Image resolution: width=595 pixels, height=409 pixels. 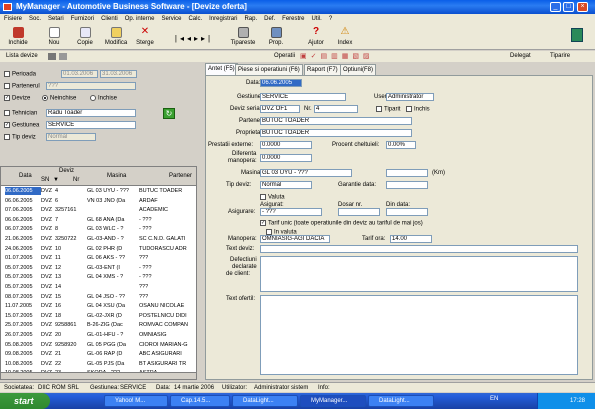 What do you see at coordinates (17, 98) in the screenshot?
I see `devize-checkbox: ✓ Devize` at bounding box center [17, 98].